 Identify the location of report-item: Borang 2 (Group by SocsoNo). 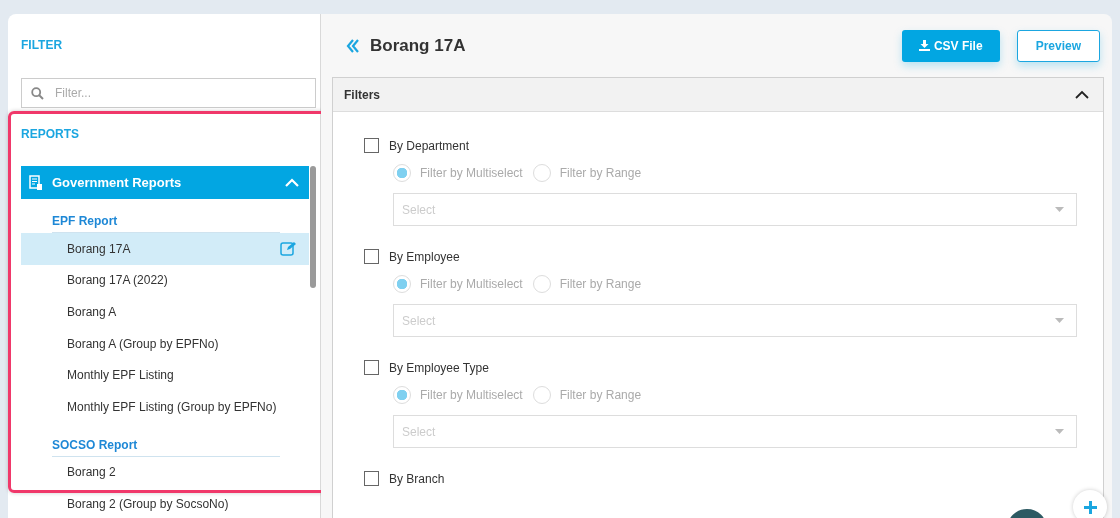
(165, 503).